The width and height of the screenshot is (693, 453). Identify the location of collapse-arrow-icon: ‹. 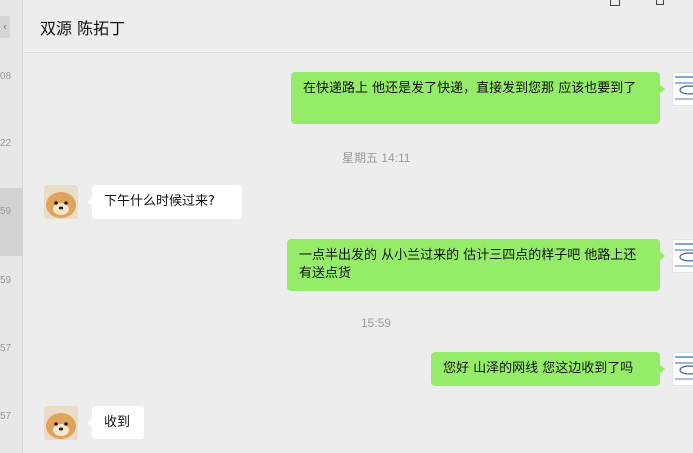
(5, 27).